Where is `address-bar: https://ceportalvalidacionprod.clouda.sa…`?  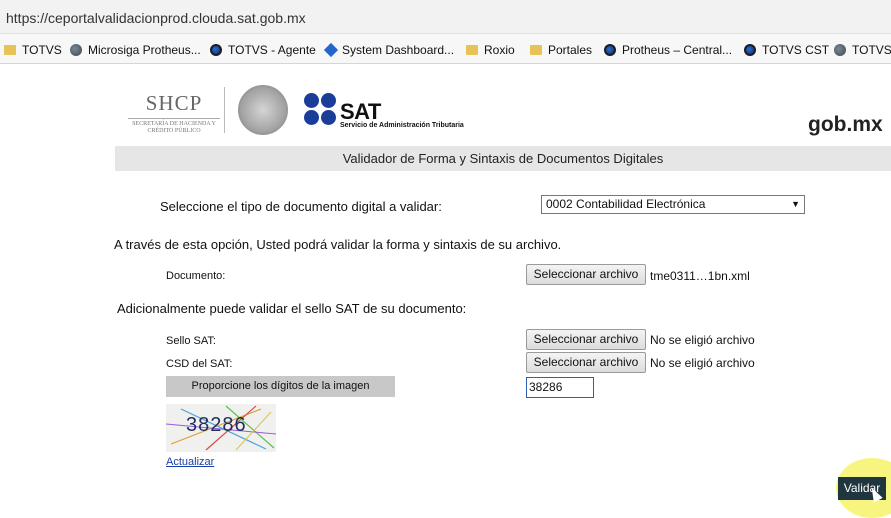 address-bar: https://ceportalvalidacionprod.clouda.sa… is located at coordinates (445, 17).